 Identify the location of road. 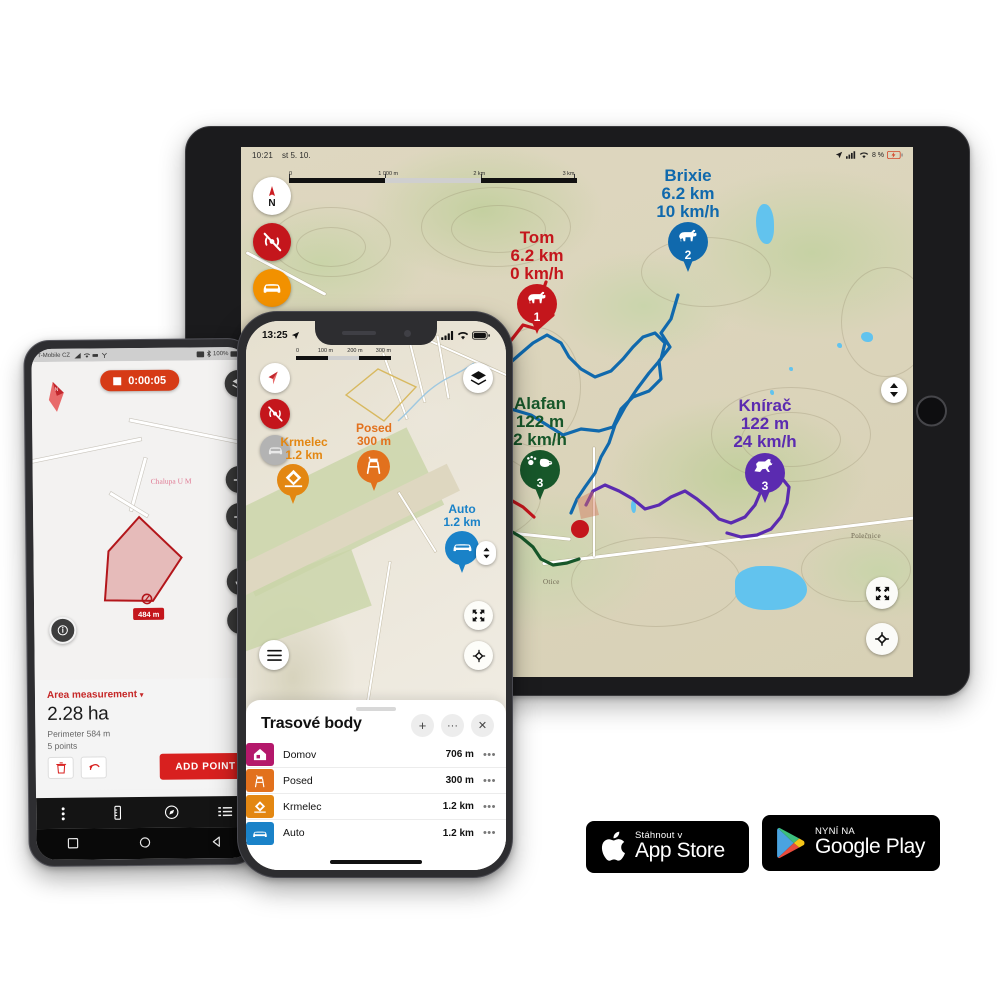
(379, 631).